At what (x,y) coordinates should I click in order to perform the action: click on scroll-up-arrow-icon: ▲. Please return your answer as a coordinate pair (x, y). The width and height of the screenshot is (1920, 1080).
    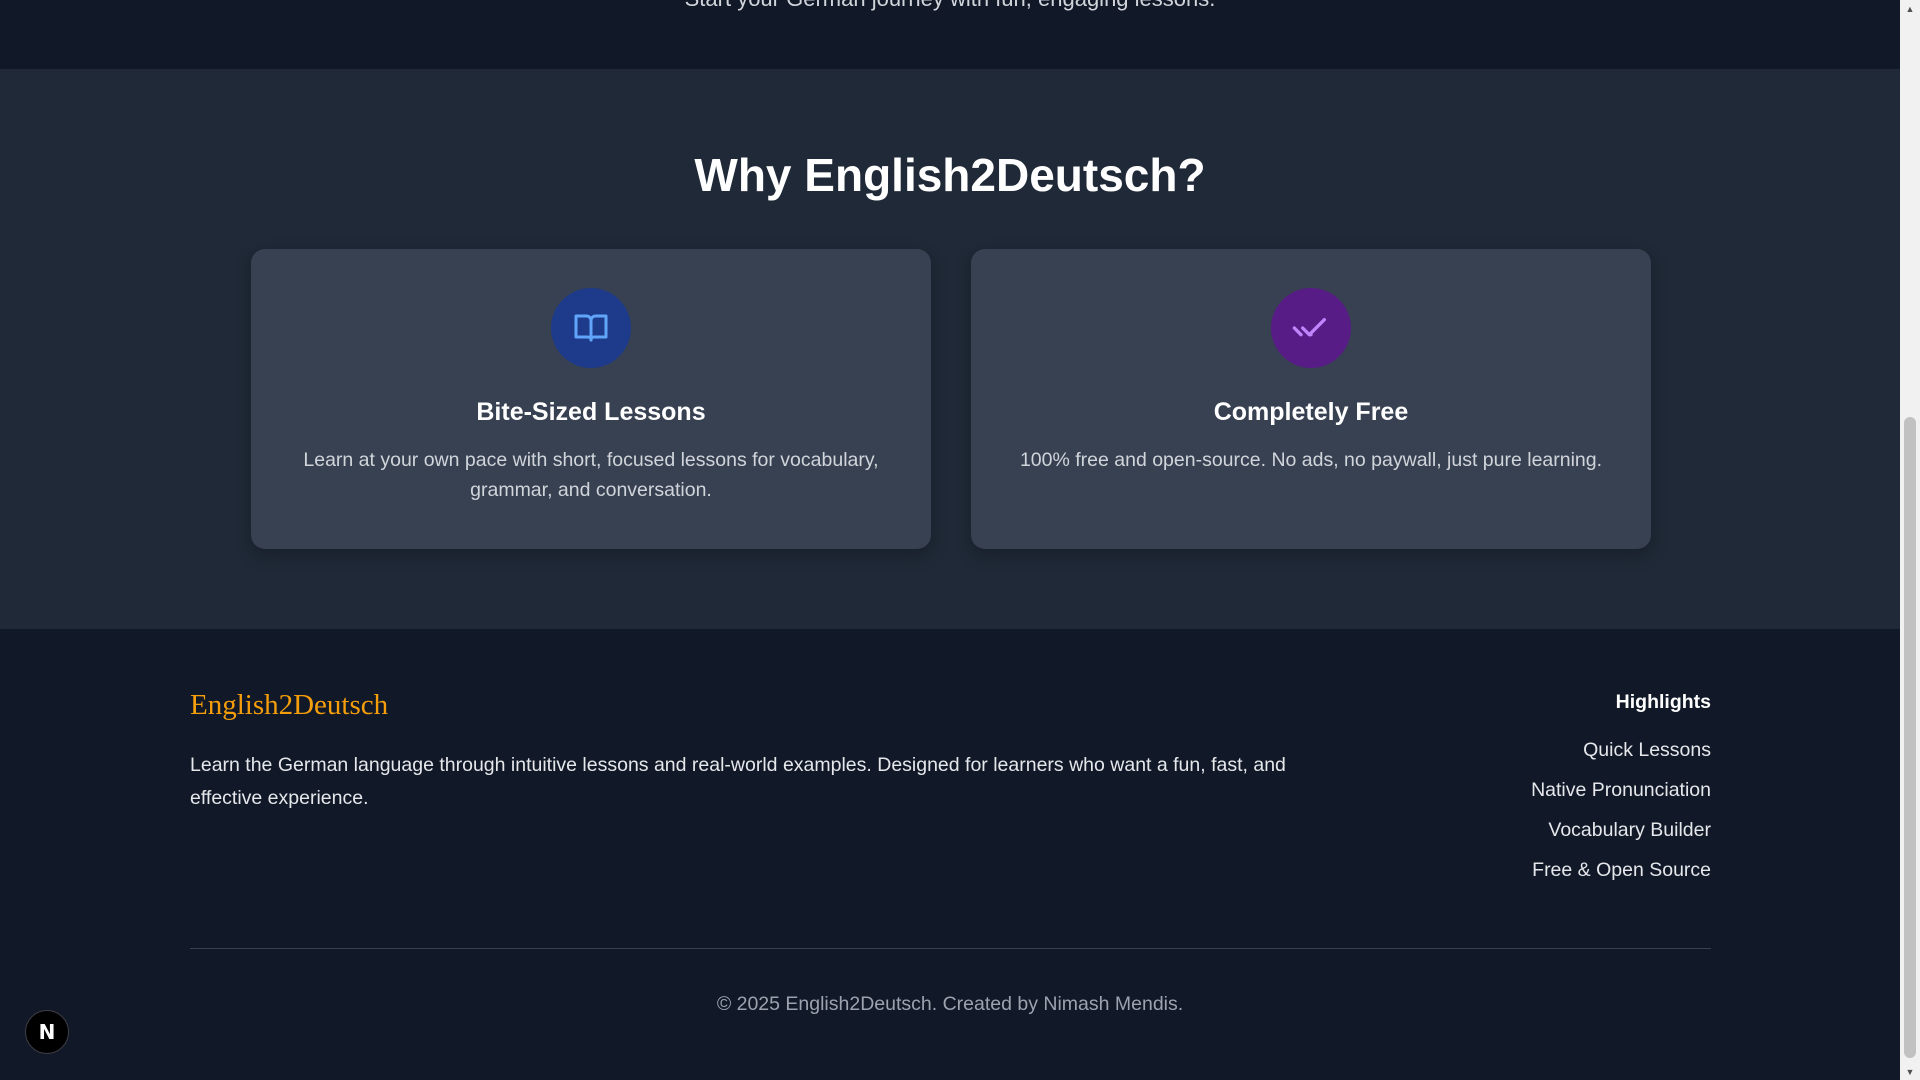
    Looking at the image, I should click on (1910, 8).